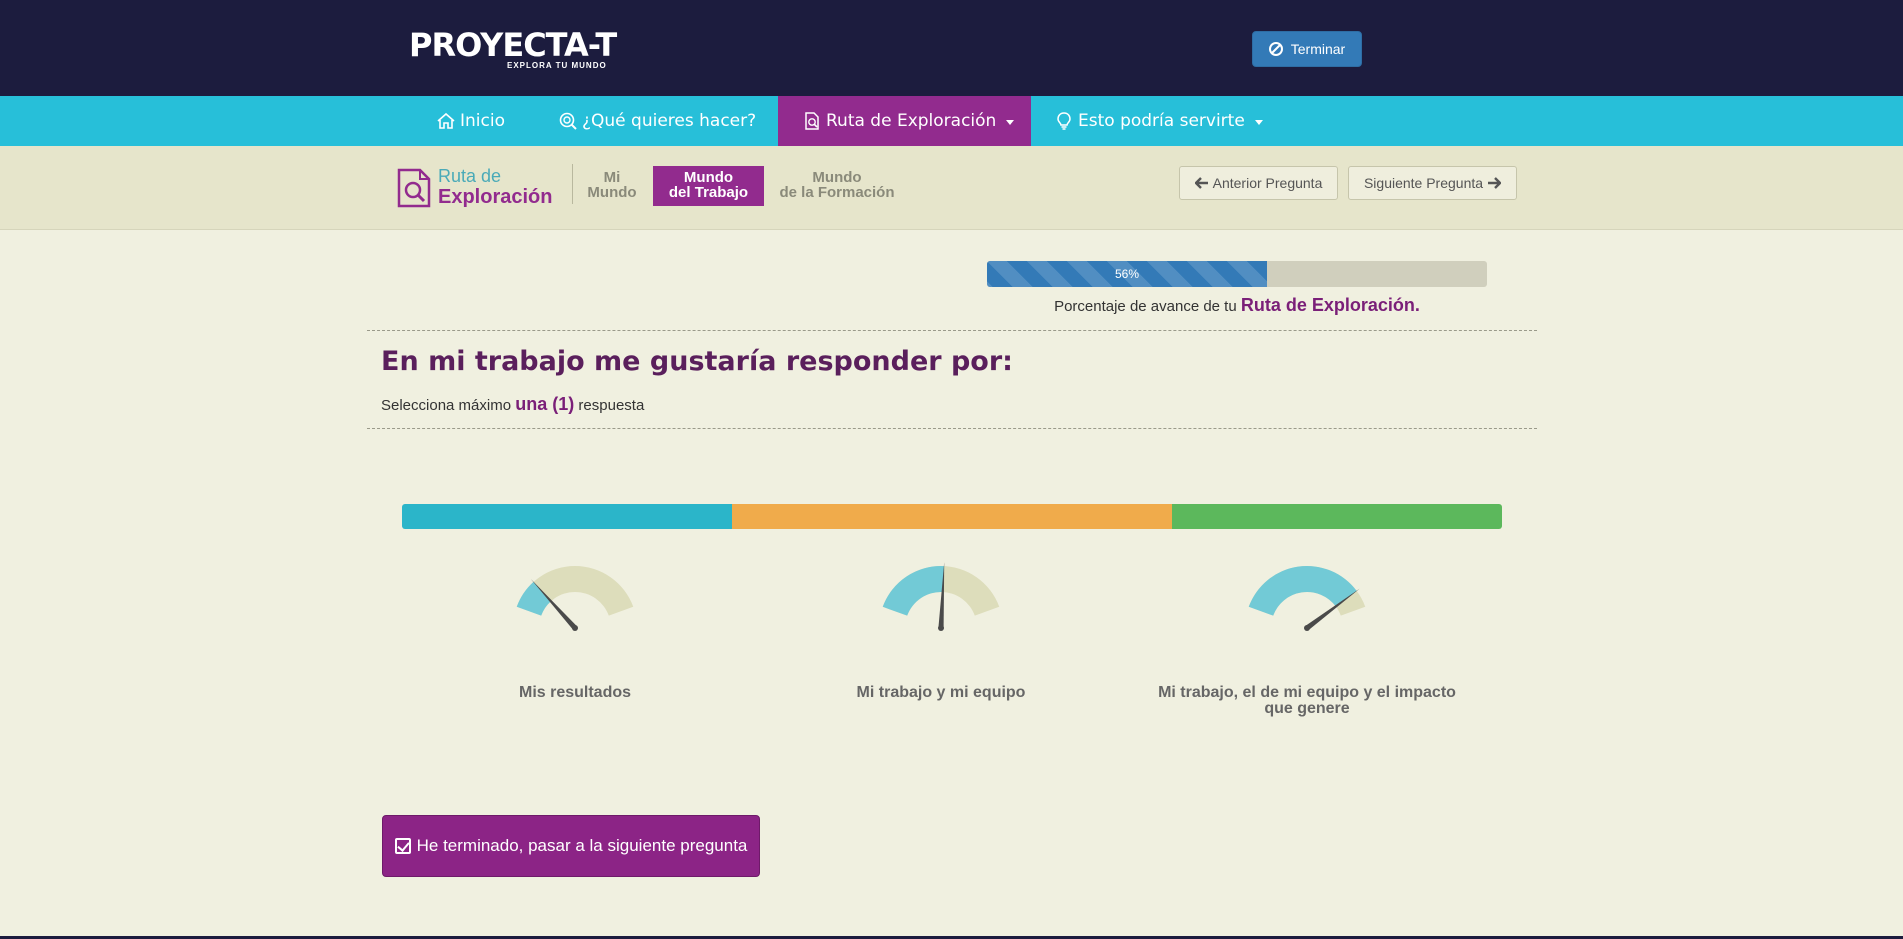 This screenshot has height=939, width=1903. What do you see at coordinates (1330, 305) in the screenshot?
I see `progress-caption-highlight: Ruta de Exploración.` at bounding box center [1330, 305].